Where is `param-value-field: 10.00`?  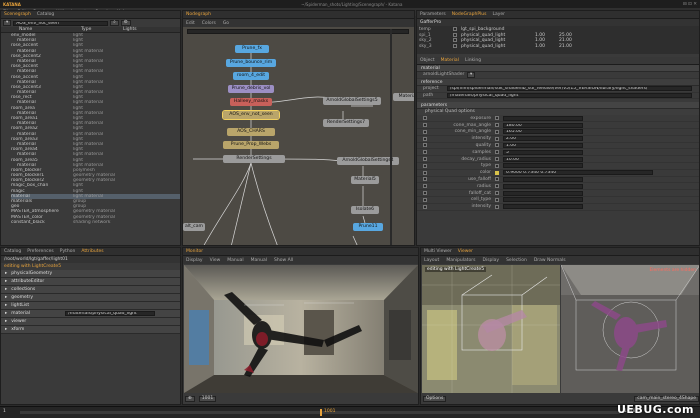
param-value-field: 10.00 is located at coordinates (543, 159).